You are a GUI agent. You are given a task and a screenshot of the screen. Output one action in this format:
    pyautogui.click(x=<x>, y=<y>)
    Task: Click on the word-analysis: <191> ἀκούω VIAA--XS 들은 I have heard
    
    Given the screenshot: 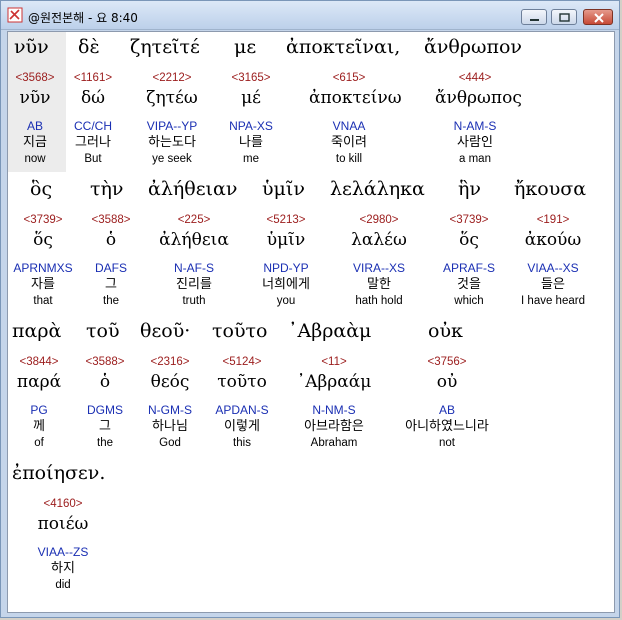 What is the action you would take?
    pyautogui.click(x=553, y=260)
    